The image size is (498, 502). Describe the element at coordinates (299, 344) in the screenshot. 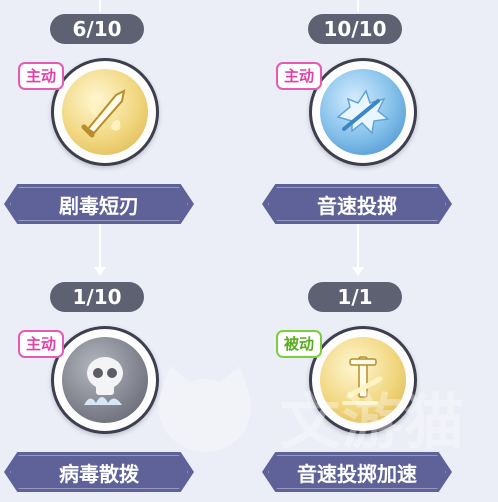

I see `skill-type-tag: 被动` at that location.